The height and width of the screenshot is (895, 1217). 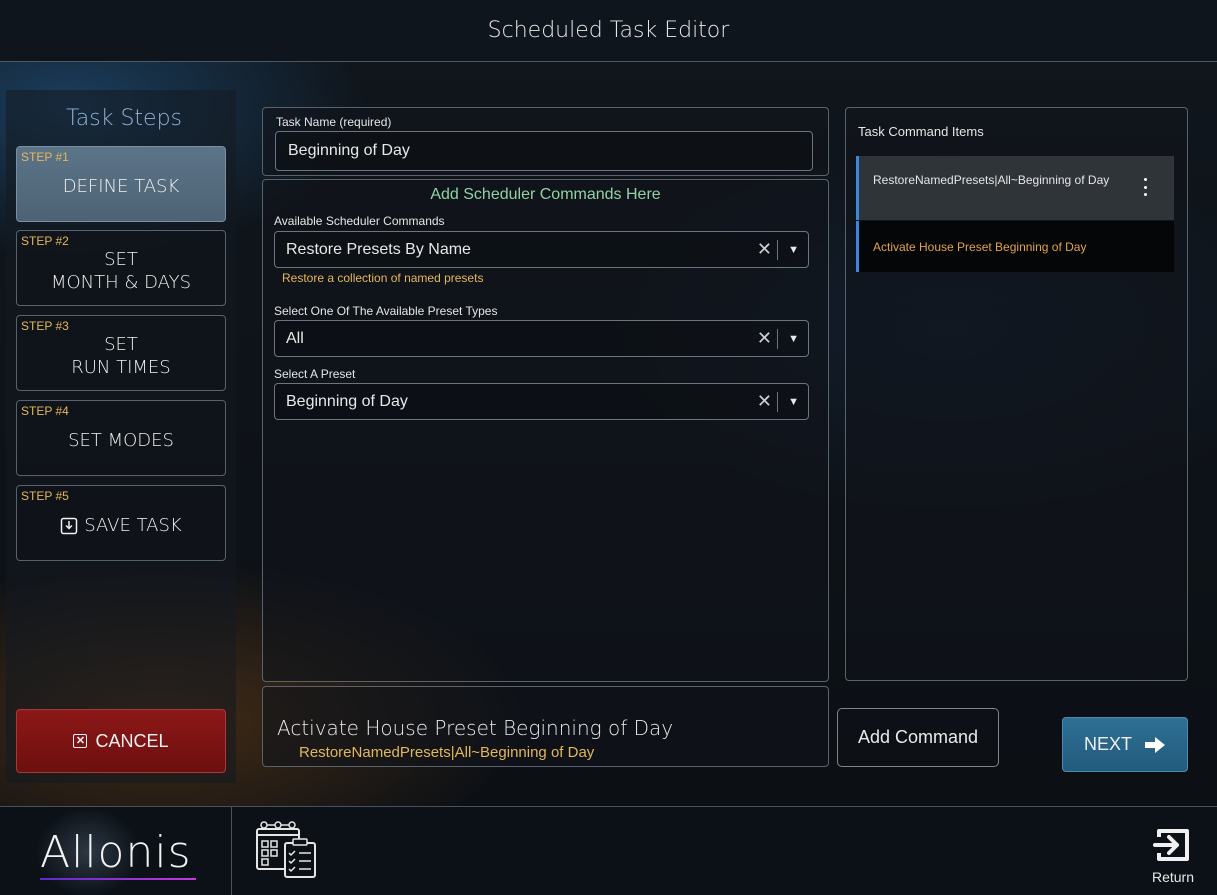 I want to click on preset-type-label: Select One Of The Available Preset Types, so click(x=386, y=311).